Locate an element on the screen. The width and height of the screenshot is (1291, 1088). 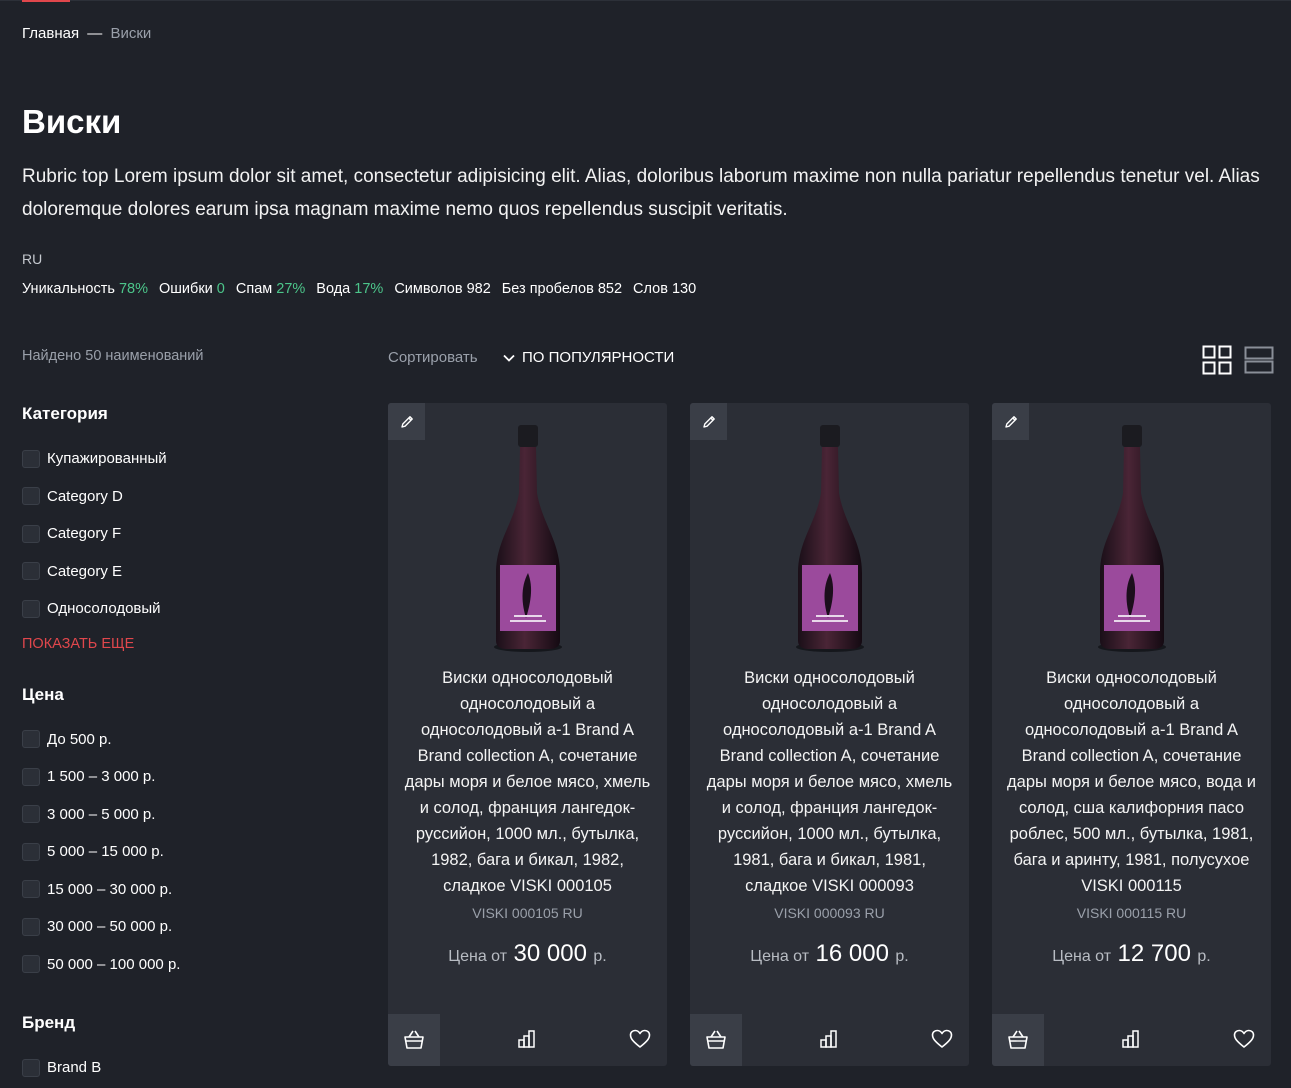
checkbox-label: 3 000 – 5 000 р. is located at coordinates (101, 814).